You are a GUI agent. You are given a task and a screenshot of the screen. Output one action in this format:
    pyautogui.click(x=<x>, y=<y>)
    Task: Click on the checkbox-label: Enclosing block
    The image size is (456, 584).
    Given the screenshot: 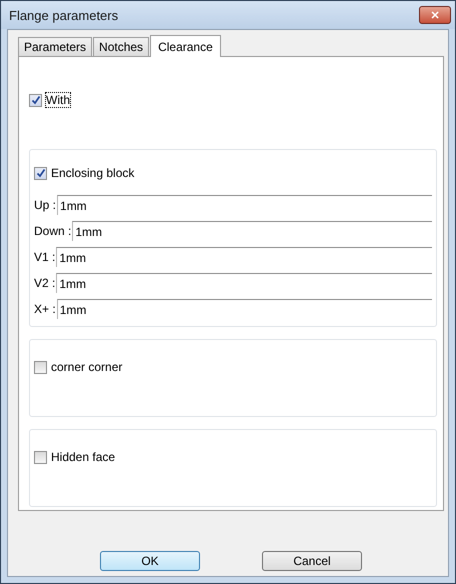 What is the action you would take?
    pyautogui.click(x=92, y=173)
    